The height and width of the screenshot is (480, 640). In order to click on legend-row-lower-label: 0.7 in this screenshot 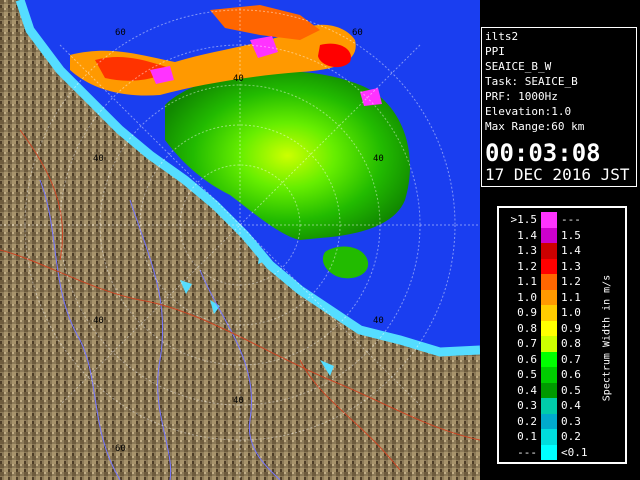, I will do `click(527, 343)`.